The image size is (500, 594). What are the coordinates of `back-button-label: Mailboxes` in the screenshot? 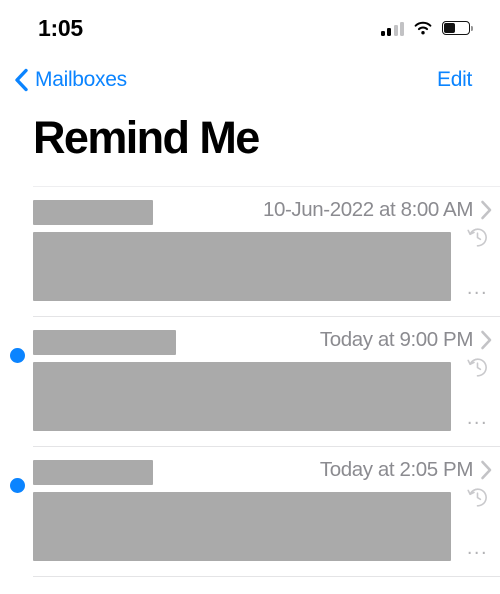 It's located at (81, 79).